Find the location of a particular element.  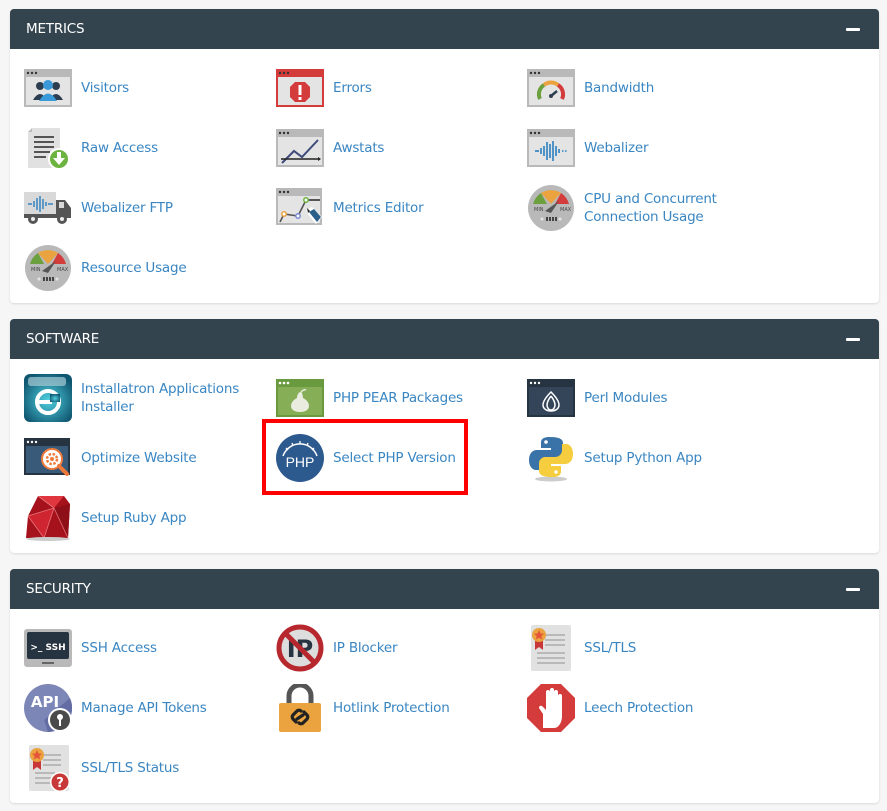

item-label: Setup Ruby App is located at coordinates (134, 518).